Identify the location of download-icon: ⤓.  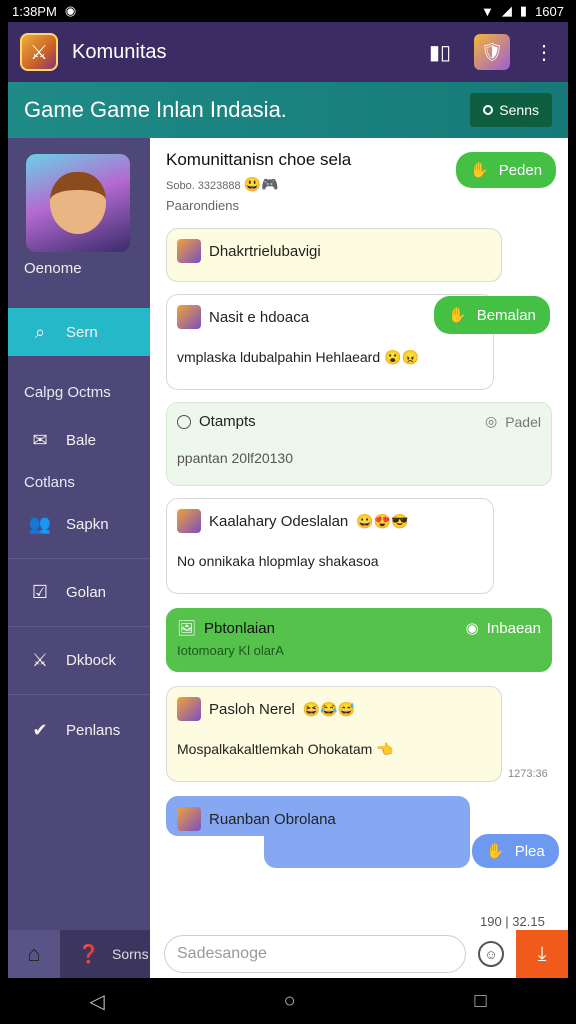
(542, 953).